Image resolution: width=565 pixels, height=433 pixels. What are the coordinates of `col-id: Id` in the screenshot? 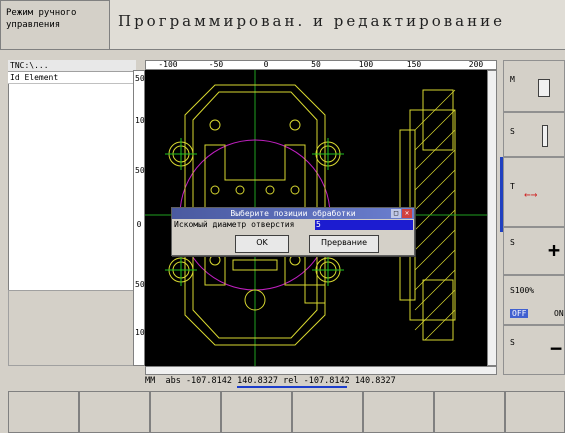 It's located at (15, 77).